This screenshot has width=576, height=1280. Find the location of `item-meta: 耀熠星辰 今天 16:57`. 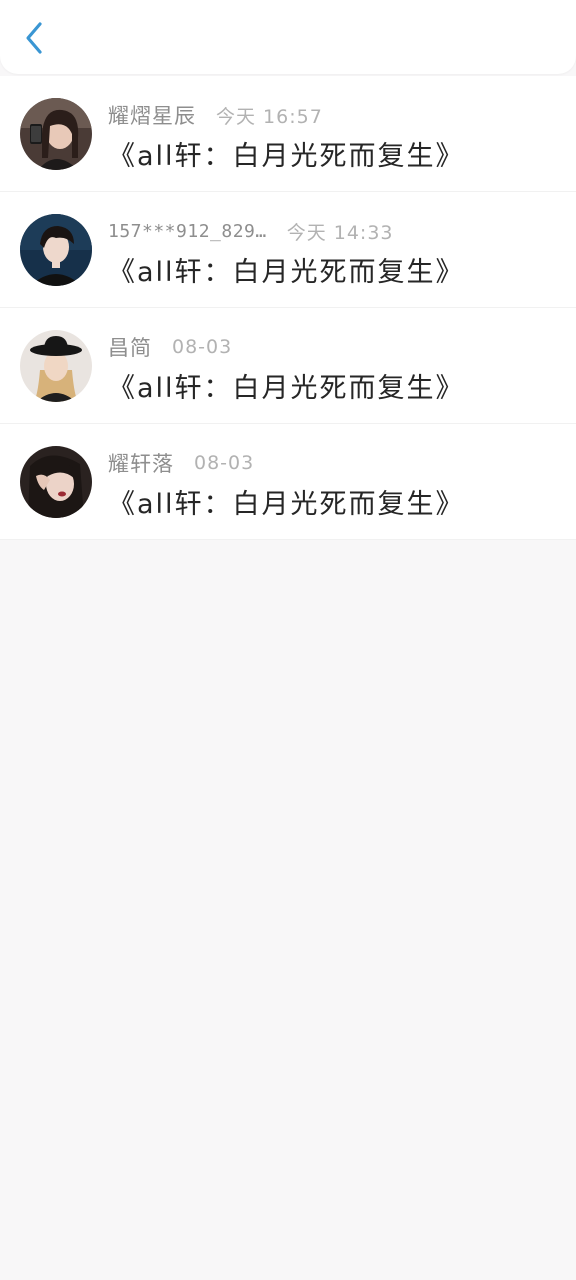

item-meta: 耀熠星辰 今天 16:57 is located at coordinates (215, 115).